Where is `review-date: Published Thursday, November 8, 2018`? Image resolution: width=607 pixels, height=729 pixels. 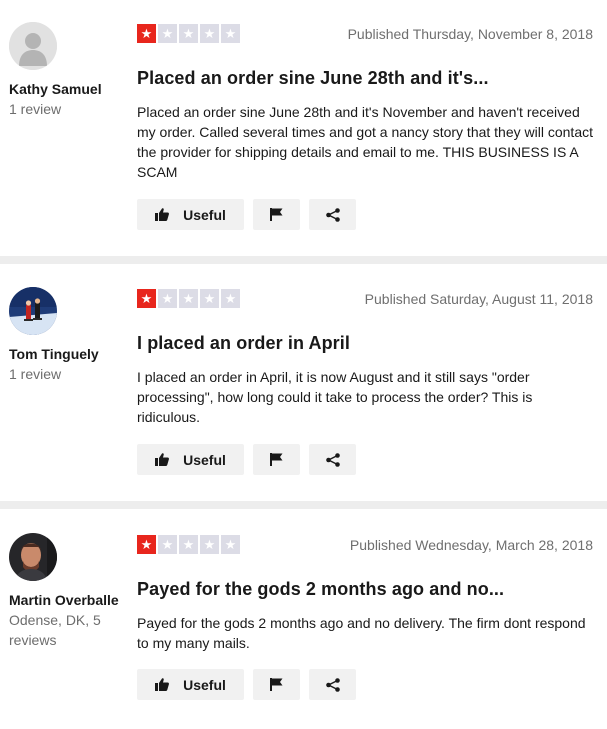
review-date: Published Thursday, November 8, 2018 is located at coordinates (470, 34).